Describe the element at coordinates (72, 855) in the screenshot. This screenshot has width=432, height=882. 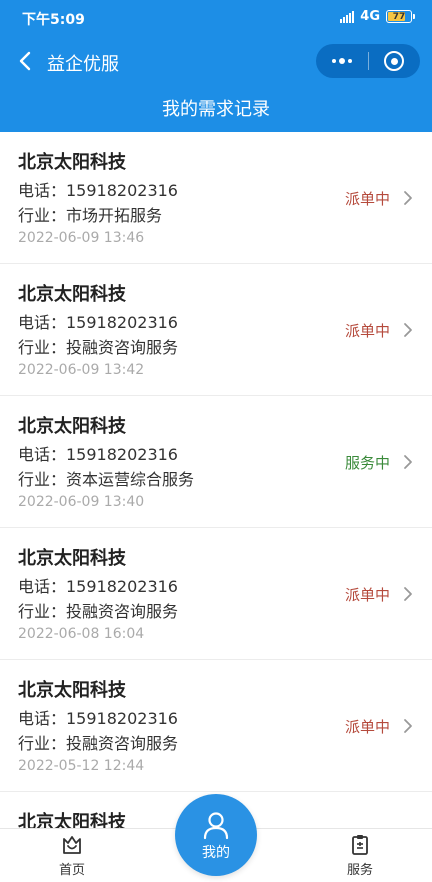
I see `tab-home: 首页` at that location.